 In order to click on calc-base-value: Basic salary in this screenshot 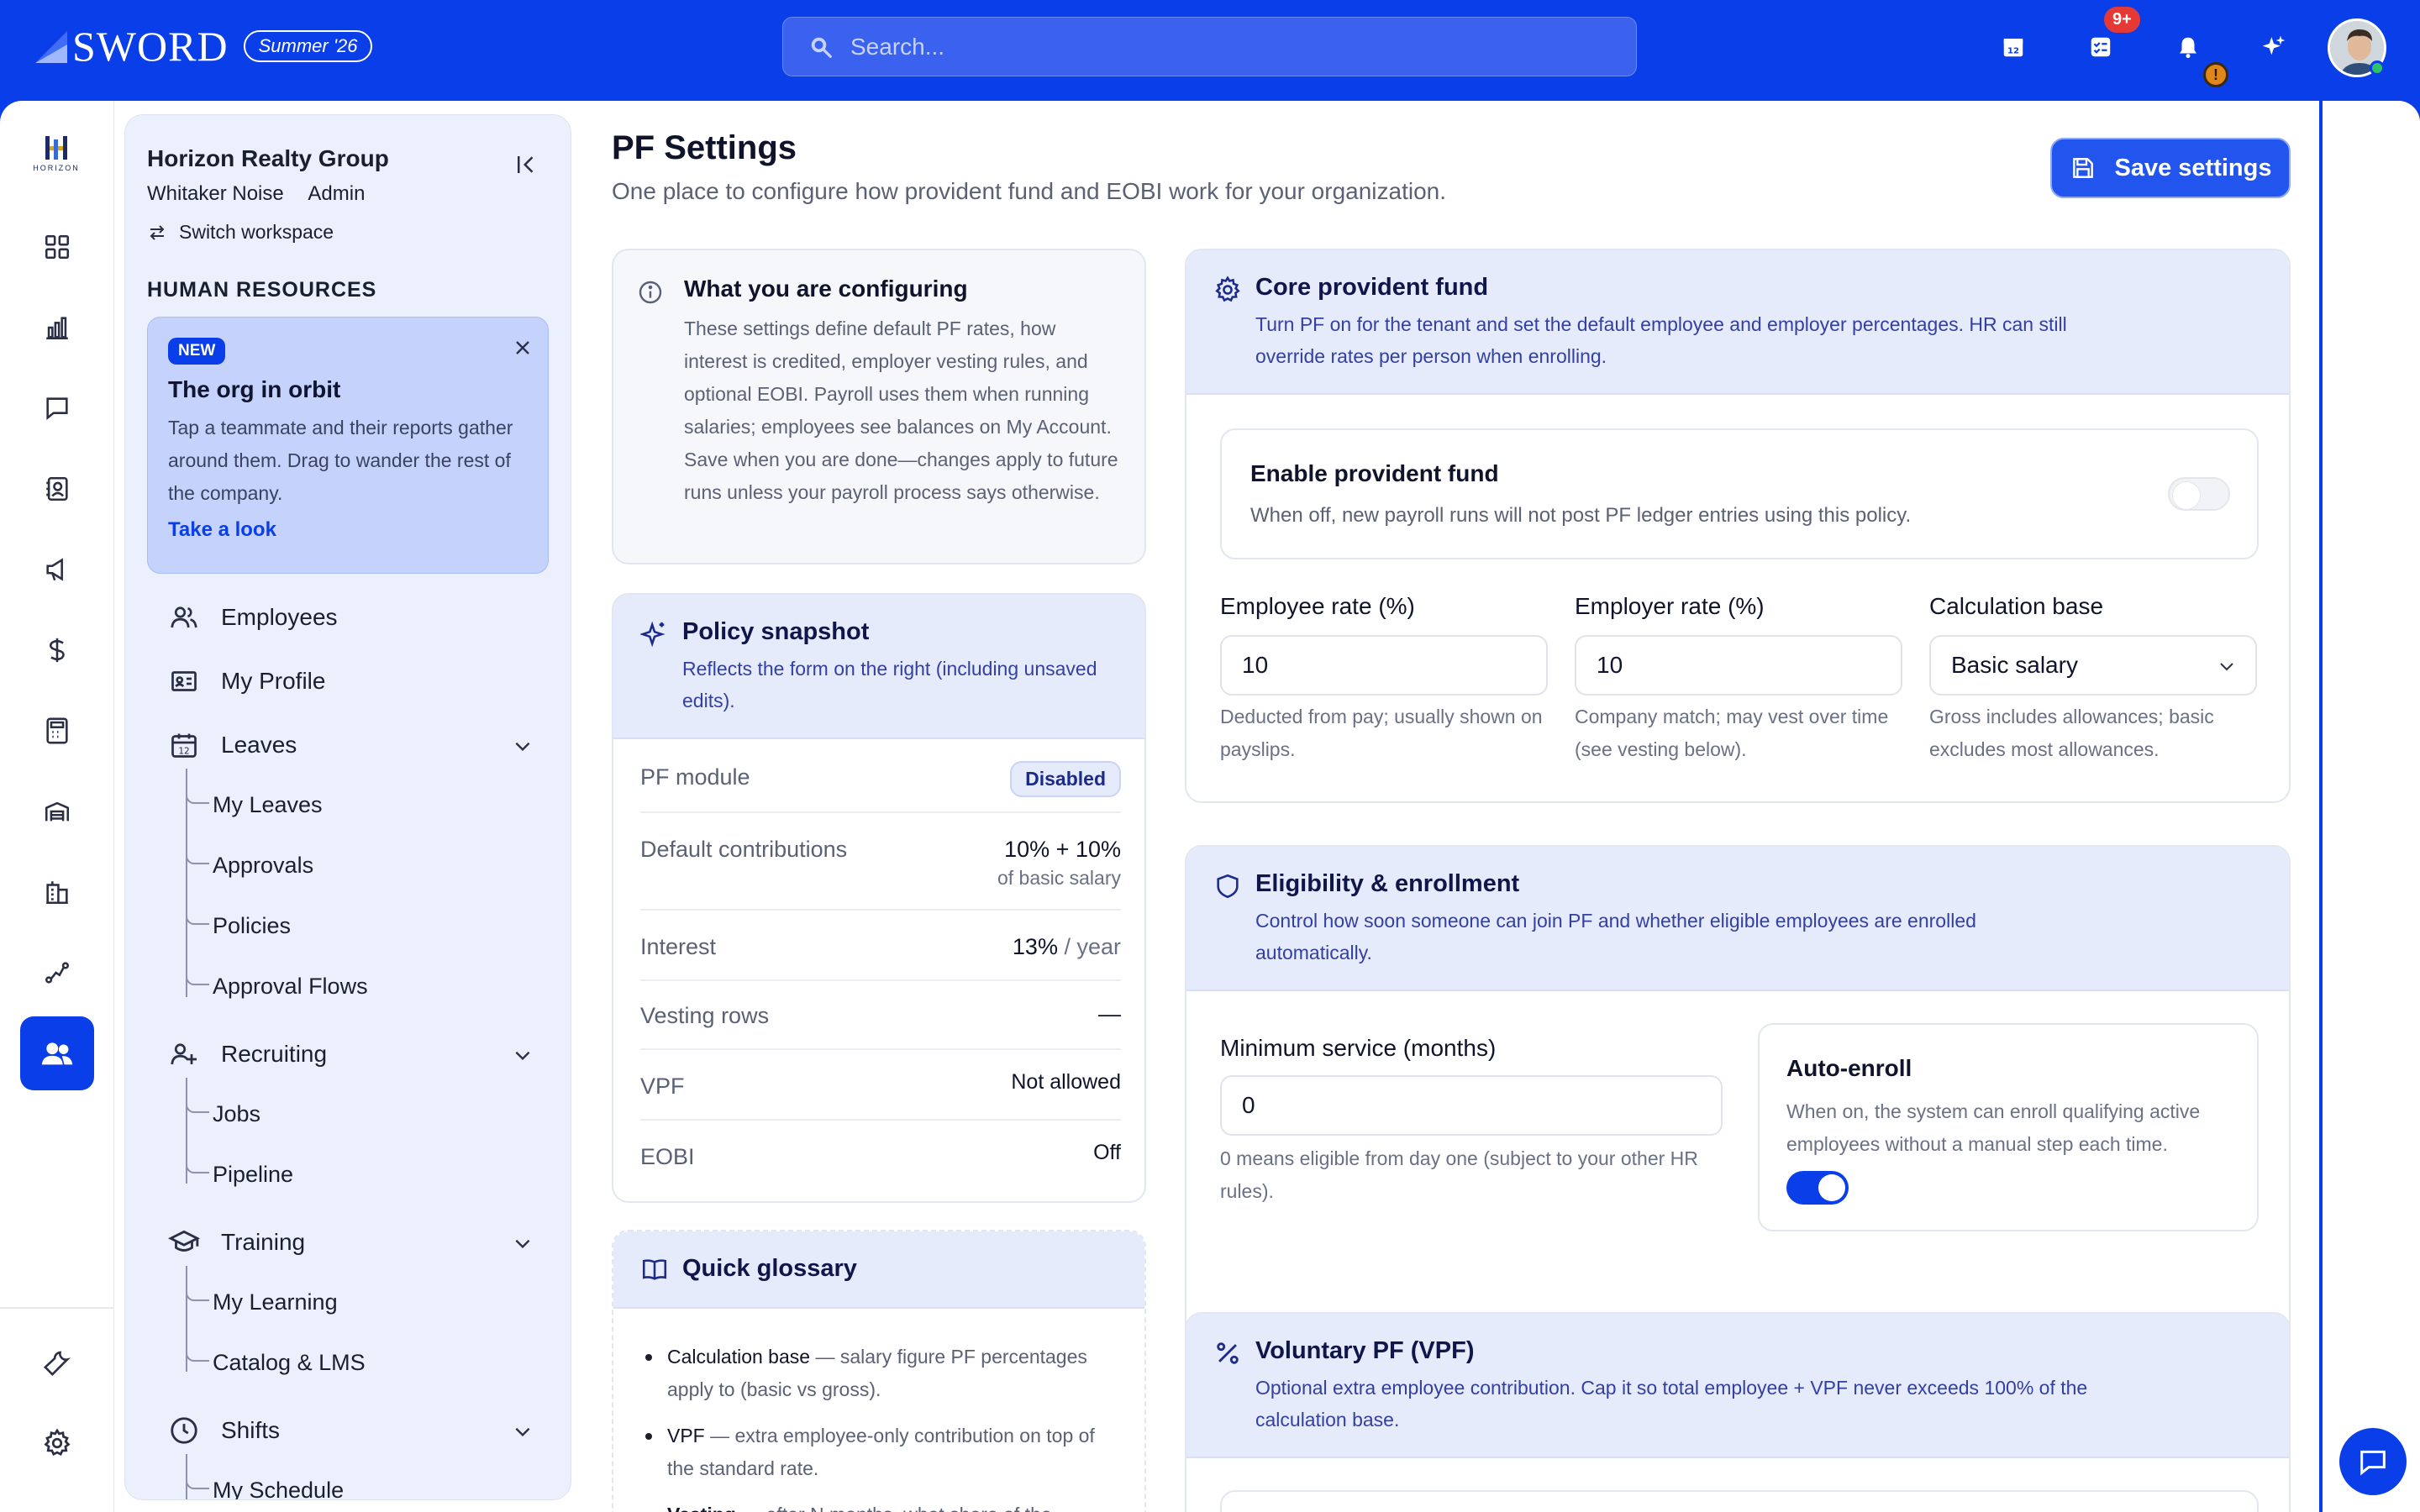, I will do `click(2014, 665)`.